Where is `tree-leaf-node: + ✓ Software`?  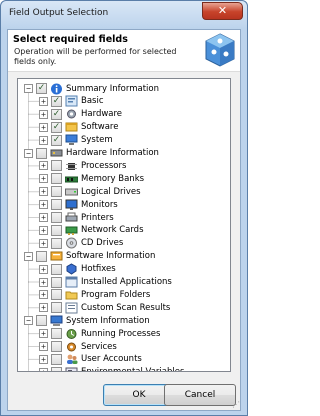
tree-leaf-node: + ✓ Software is located at coordinates (78, 127).